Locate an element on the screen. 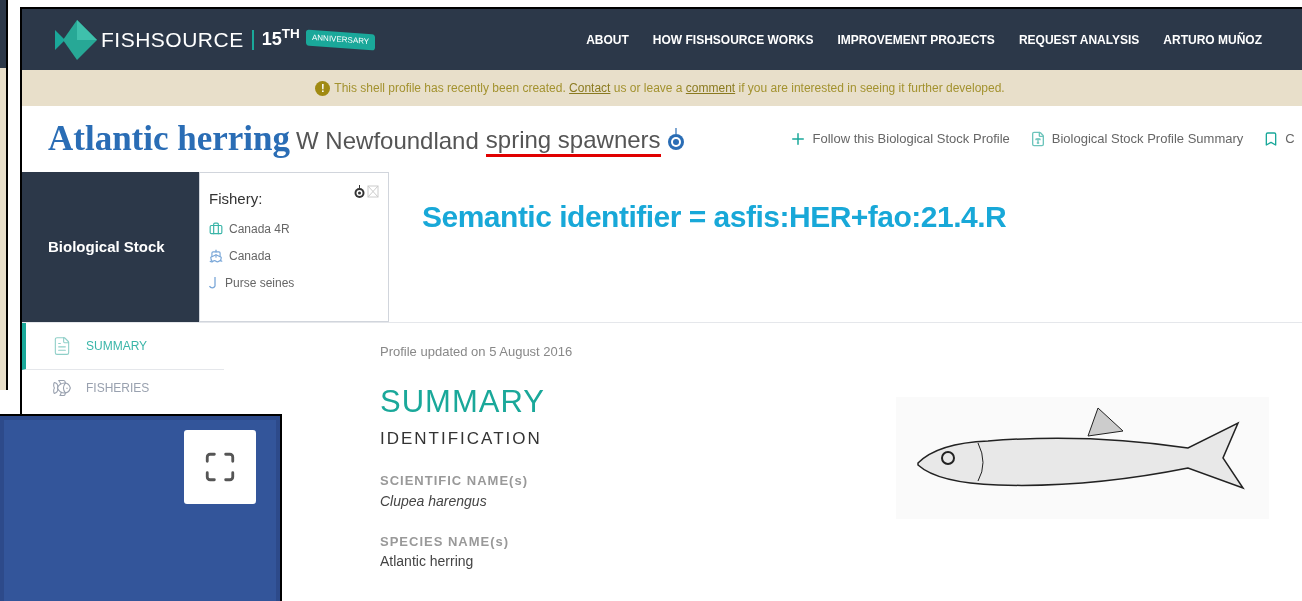  annotation-text: Semantic identifier = asfis:HER+fao:21.4.R is located at coordinates (714, 216).